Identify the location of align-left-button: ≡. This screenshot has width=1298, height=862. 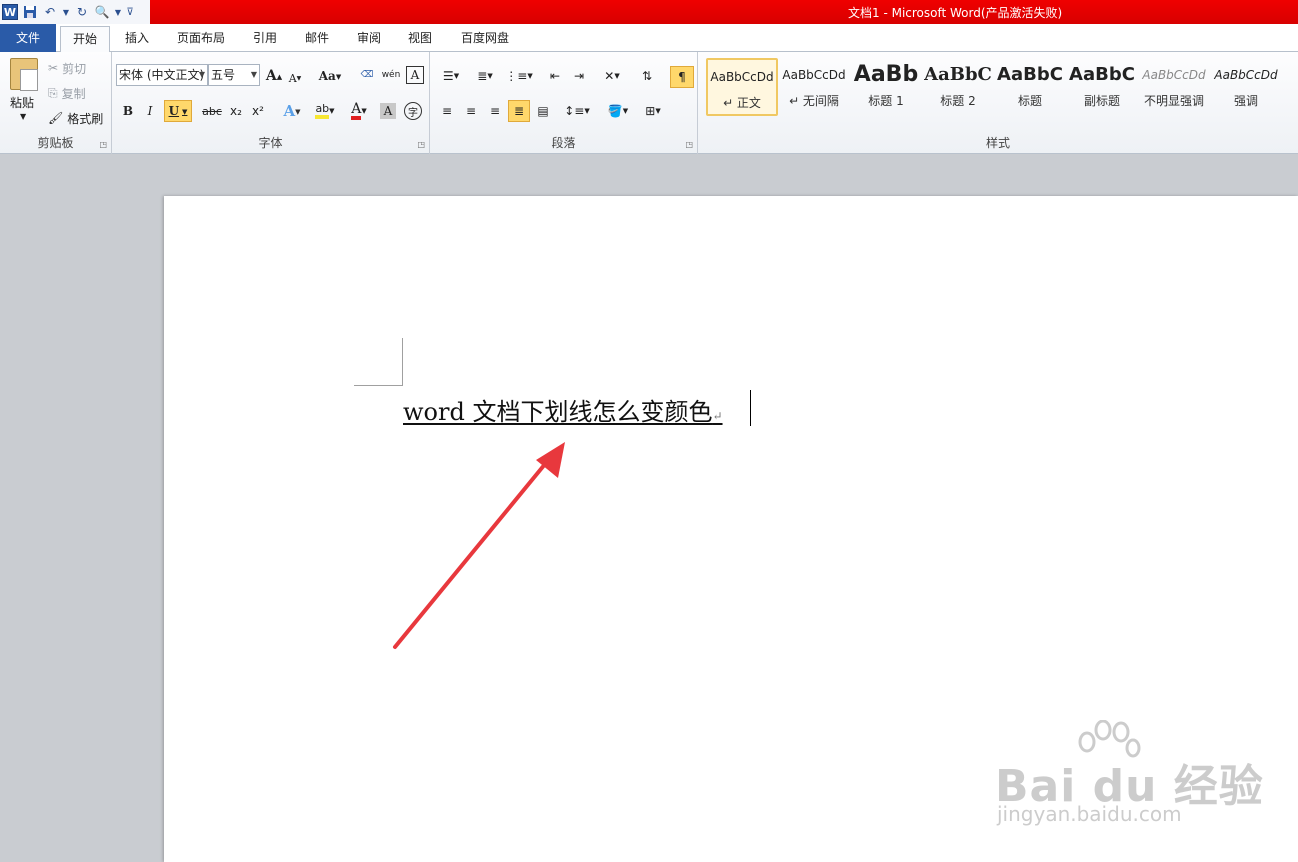
(447, 111).